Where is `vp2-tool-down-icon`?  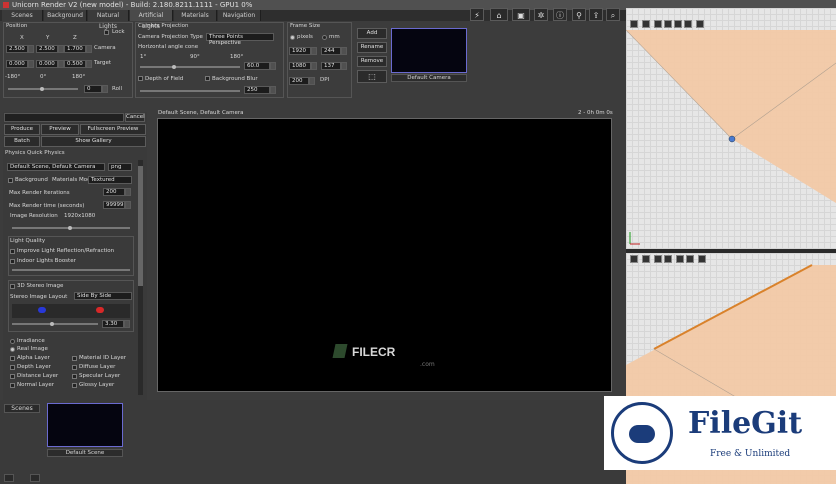 vp2-tool-down-icon is located at coordinates (680, 259).